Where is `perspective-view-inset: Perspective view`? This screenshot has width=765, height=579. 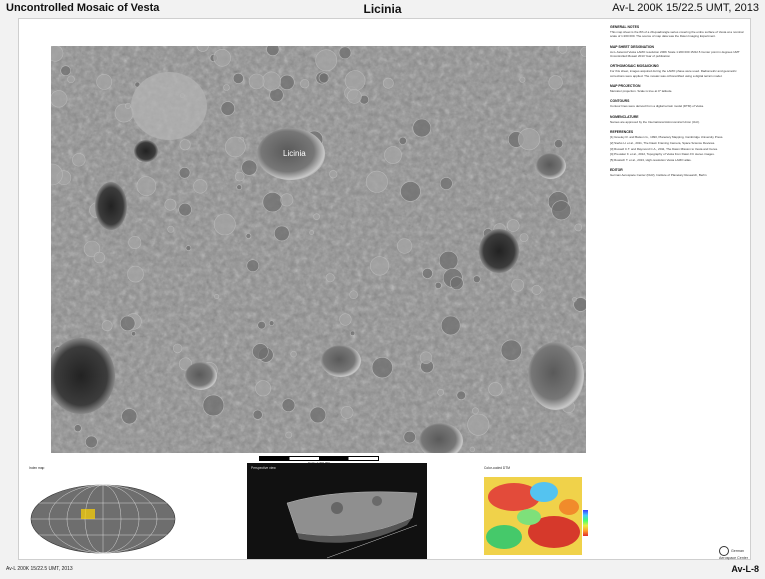 perspective-view-inset: Perspective view is located at coordinates (337, 511).